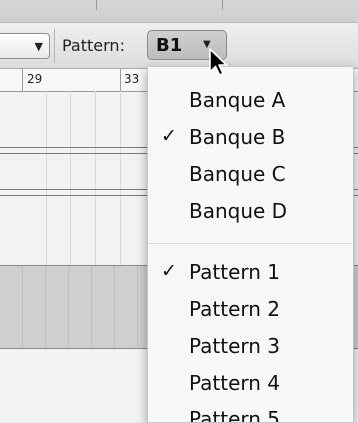 The width and height of the screenshot is (358, 423). Describe the element at coordinates (237, 174) in the screenshot. I see `menu-item-label: Banque C` at that location.